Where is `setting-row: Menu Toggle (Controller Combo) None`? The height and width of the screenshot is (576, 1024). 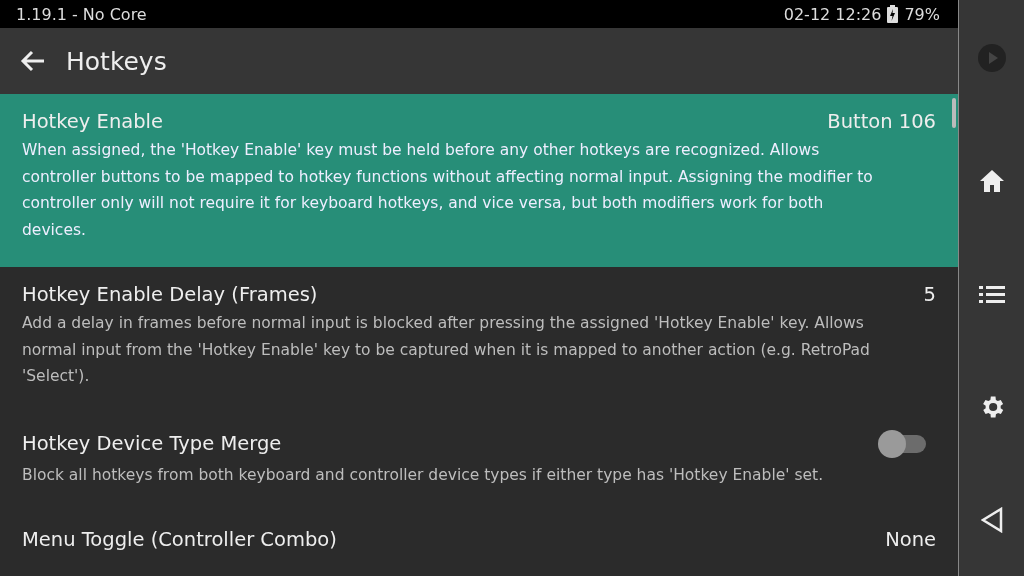
setting-row: Menu Toggle (Controller Combo) None is located at coordinates (479, 531).